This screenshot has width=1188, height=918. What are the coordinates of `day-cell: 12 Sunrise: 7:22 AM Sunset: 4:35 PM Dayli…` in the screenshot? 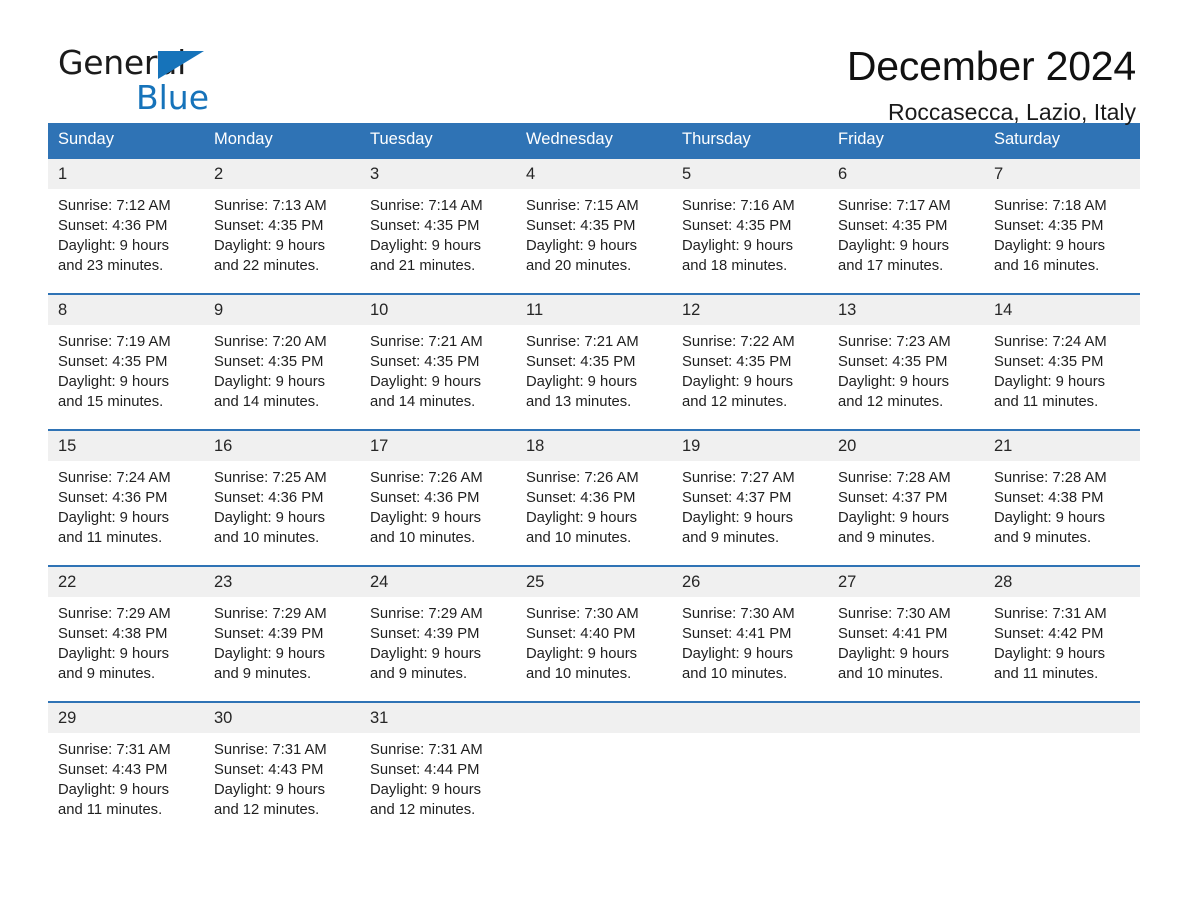 It's located at (750, 351).